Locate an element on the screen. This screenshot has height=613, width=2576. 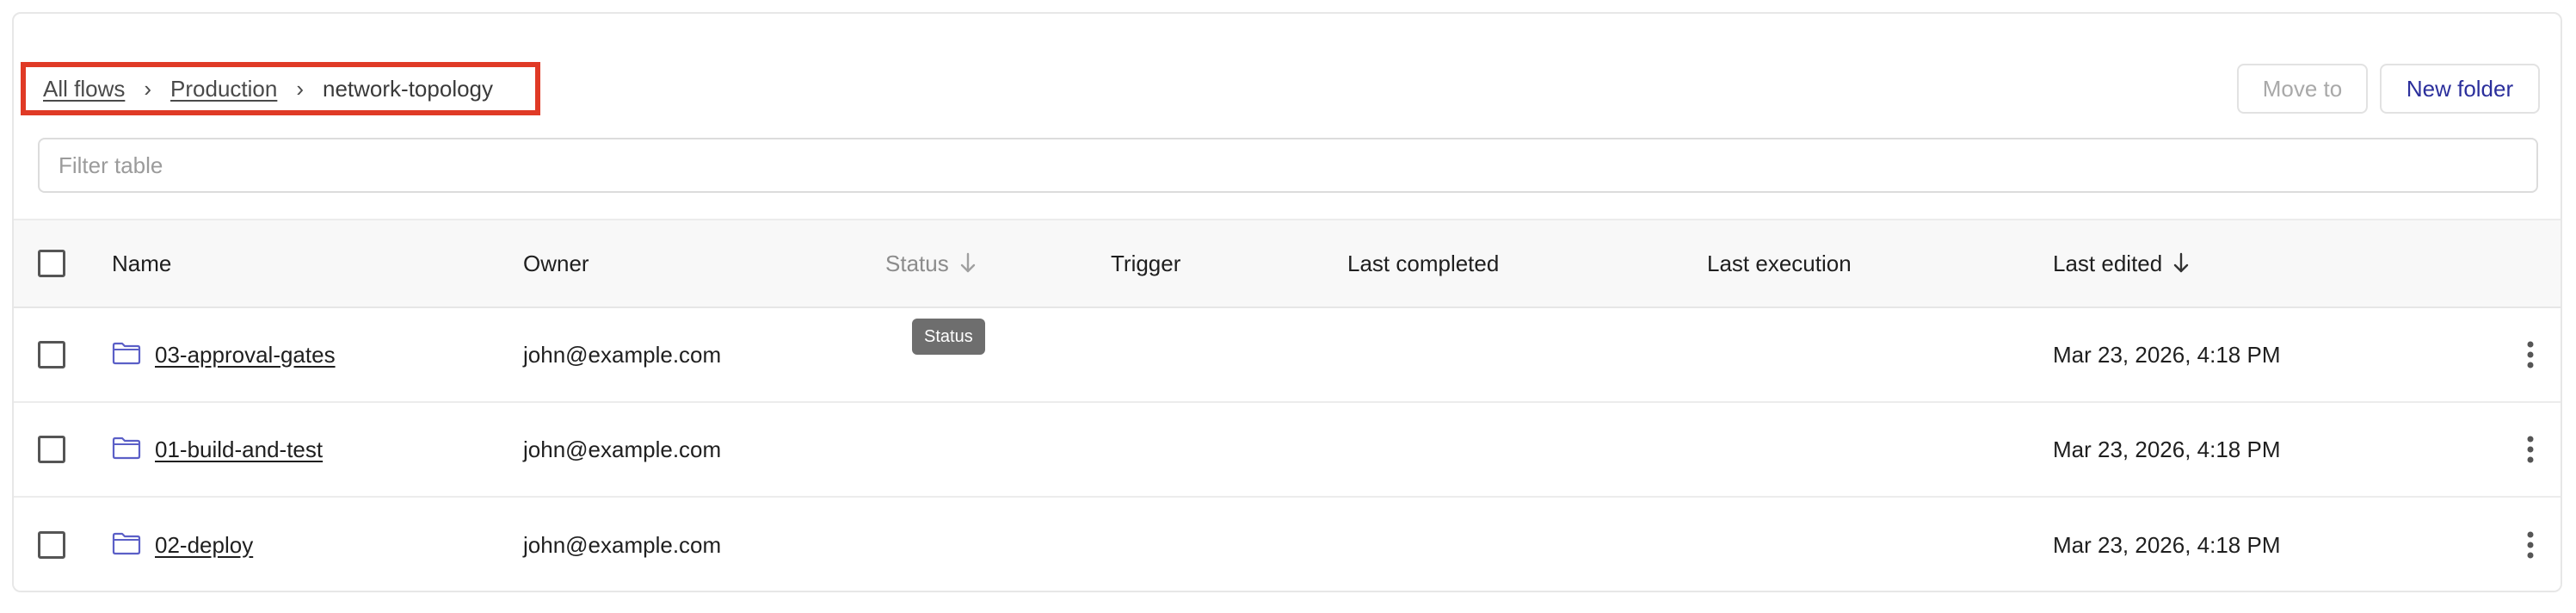
column-header-trigger: Trigger is located at coordinates (1145, 263).